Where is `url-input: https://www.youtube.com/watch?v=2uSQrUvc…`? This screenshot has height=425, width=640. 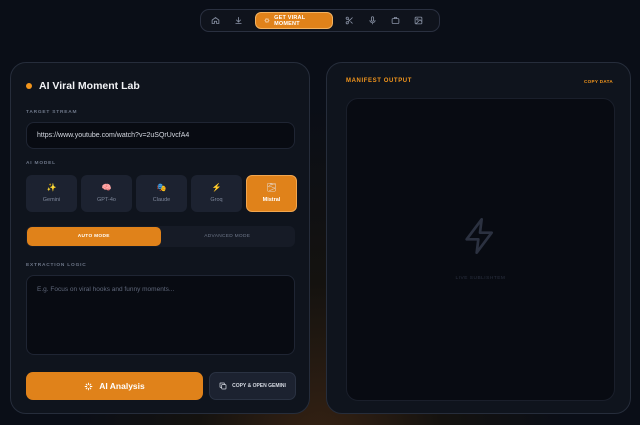 url-input: https://www.youtube.com/watch?v=2uSQrUvc… is located at coordinates (160, 135).